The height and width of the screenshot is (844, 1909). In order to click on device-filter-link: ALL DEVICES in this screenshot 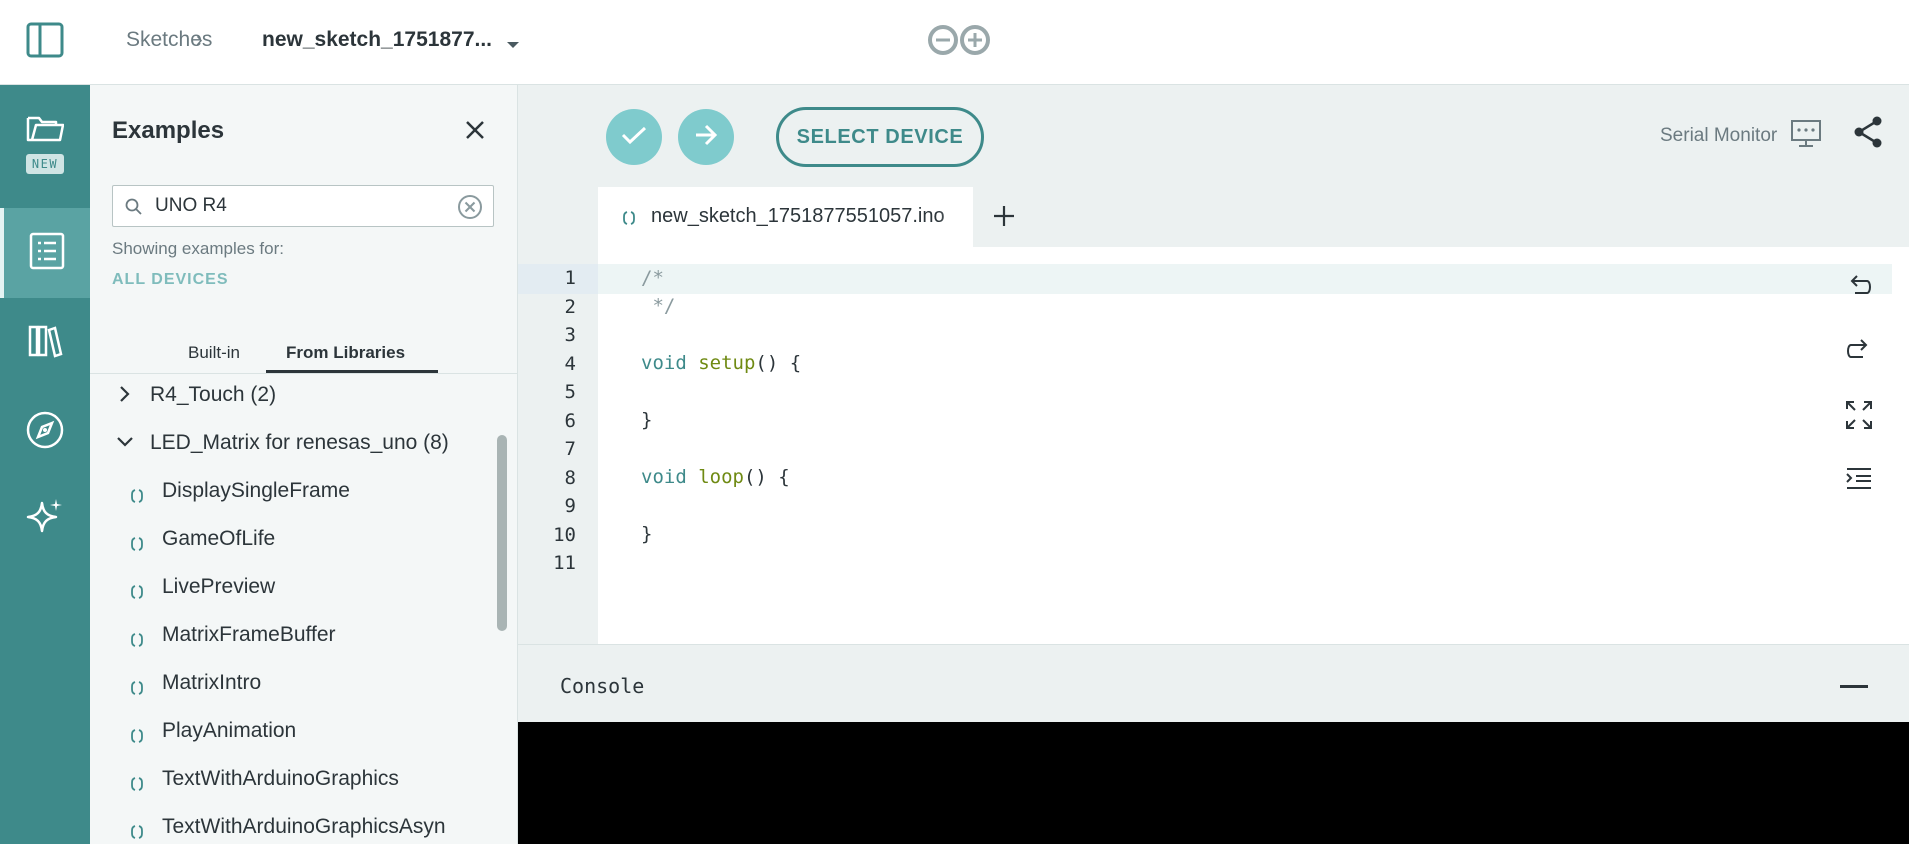, I will do `click(170, 280)`.